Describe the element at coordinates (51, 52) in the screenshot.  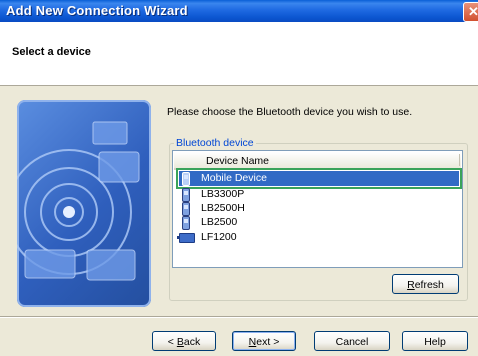
I see `page-title: Select a device` at that location.